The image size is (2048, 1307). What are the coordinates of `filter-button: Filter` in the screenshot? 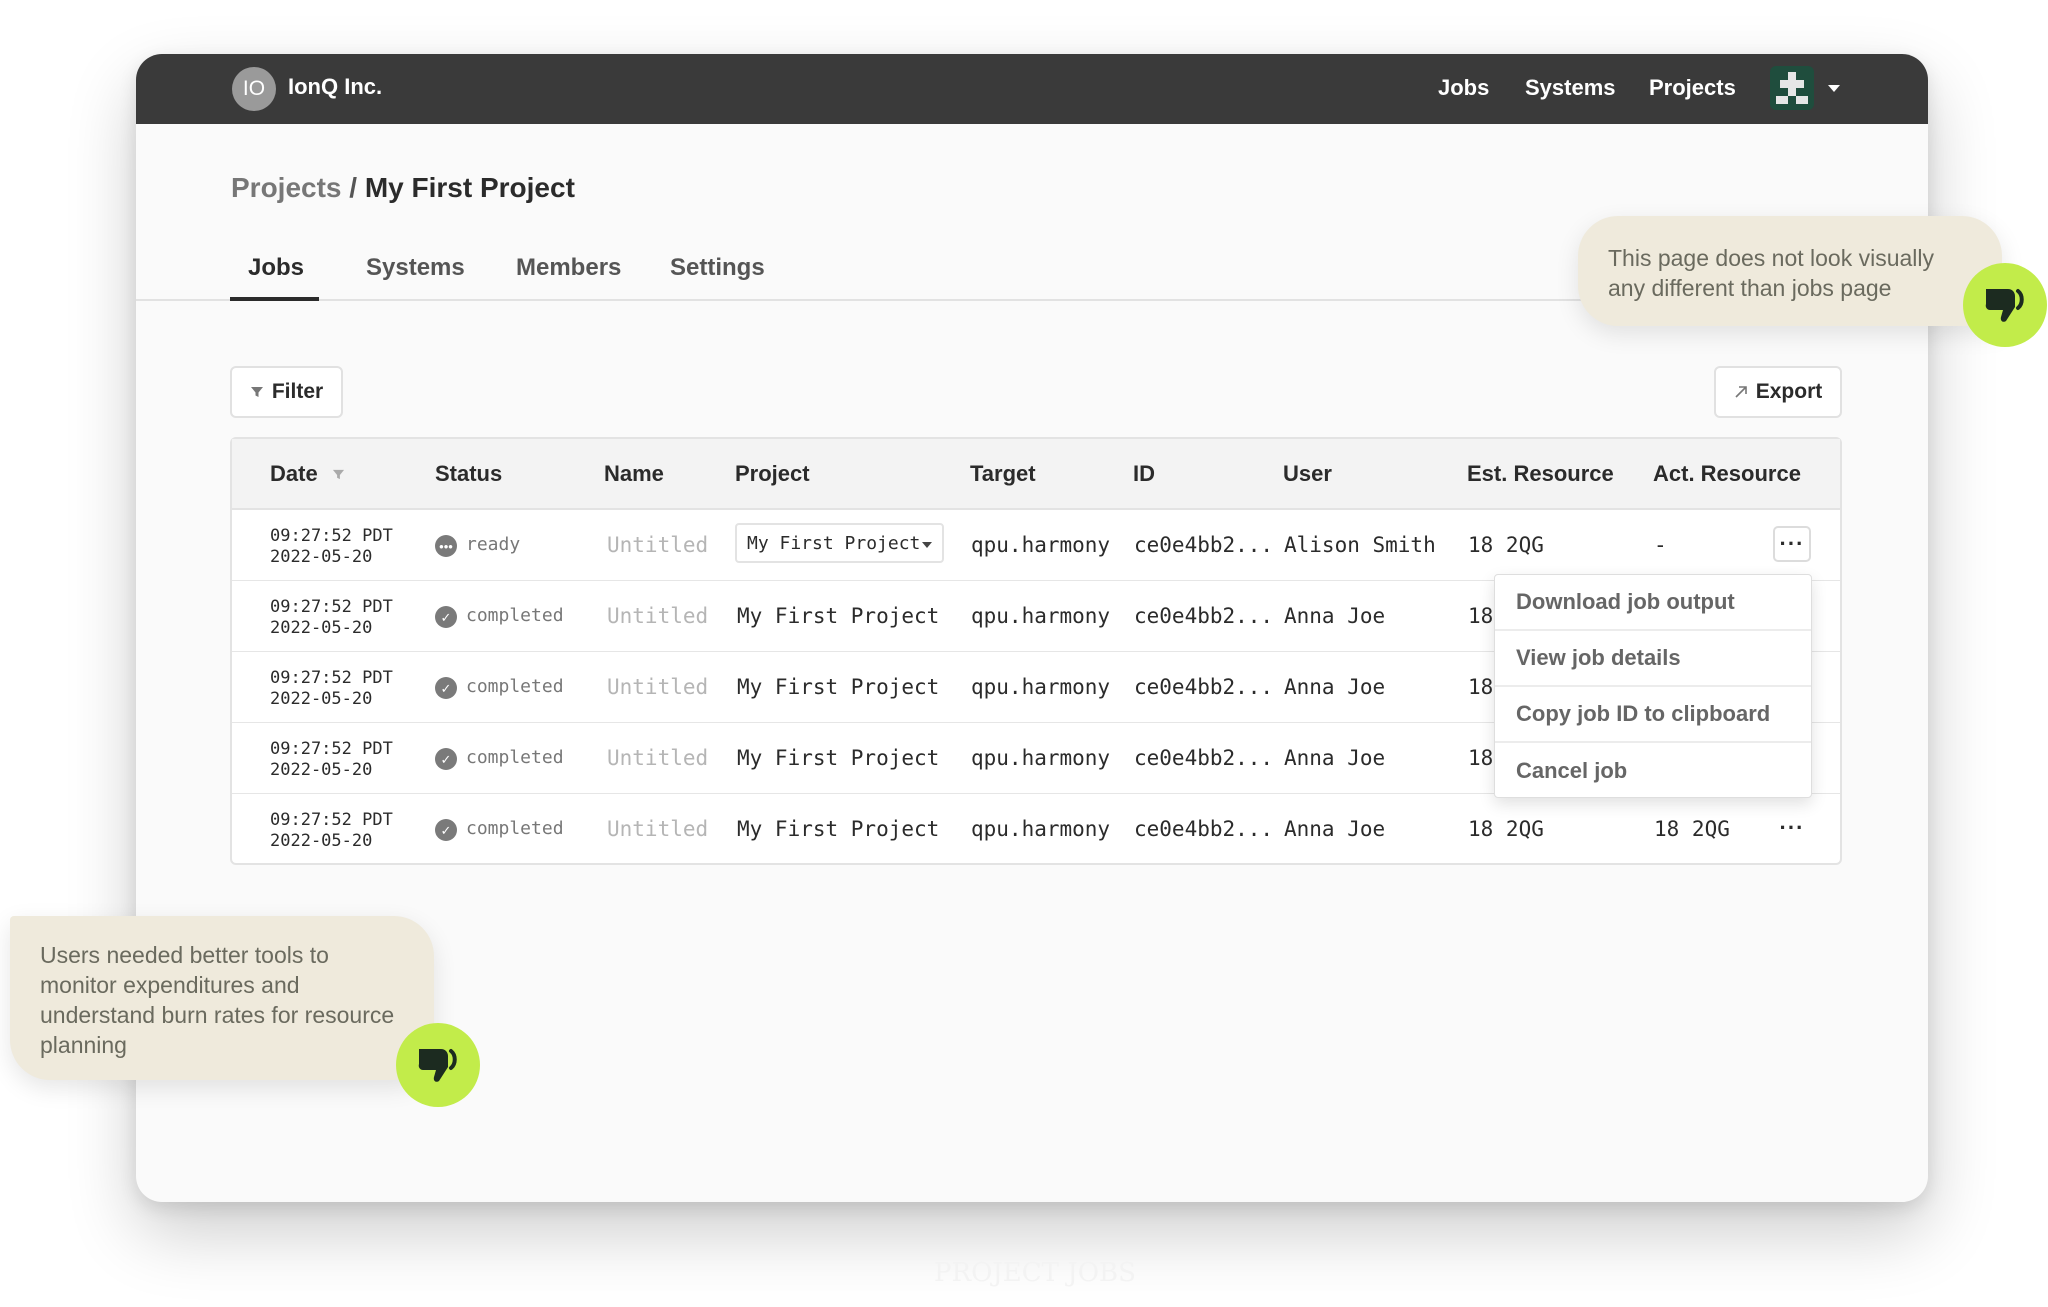 It's located at (286, 392).